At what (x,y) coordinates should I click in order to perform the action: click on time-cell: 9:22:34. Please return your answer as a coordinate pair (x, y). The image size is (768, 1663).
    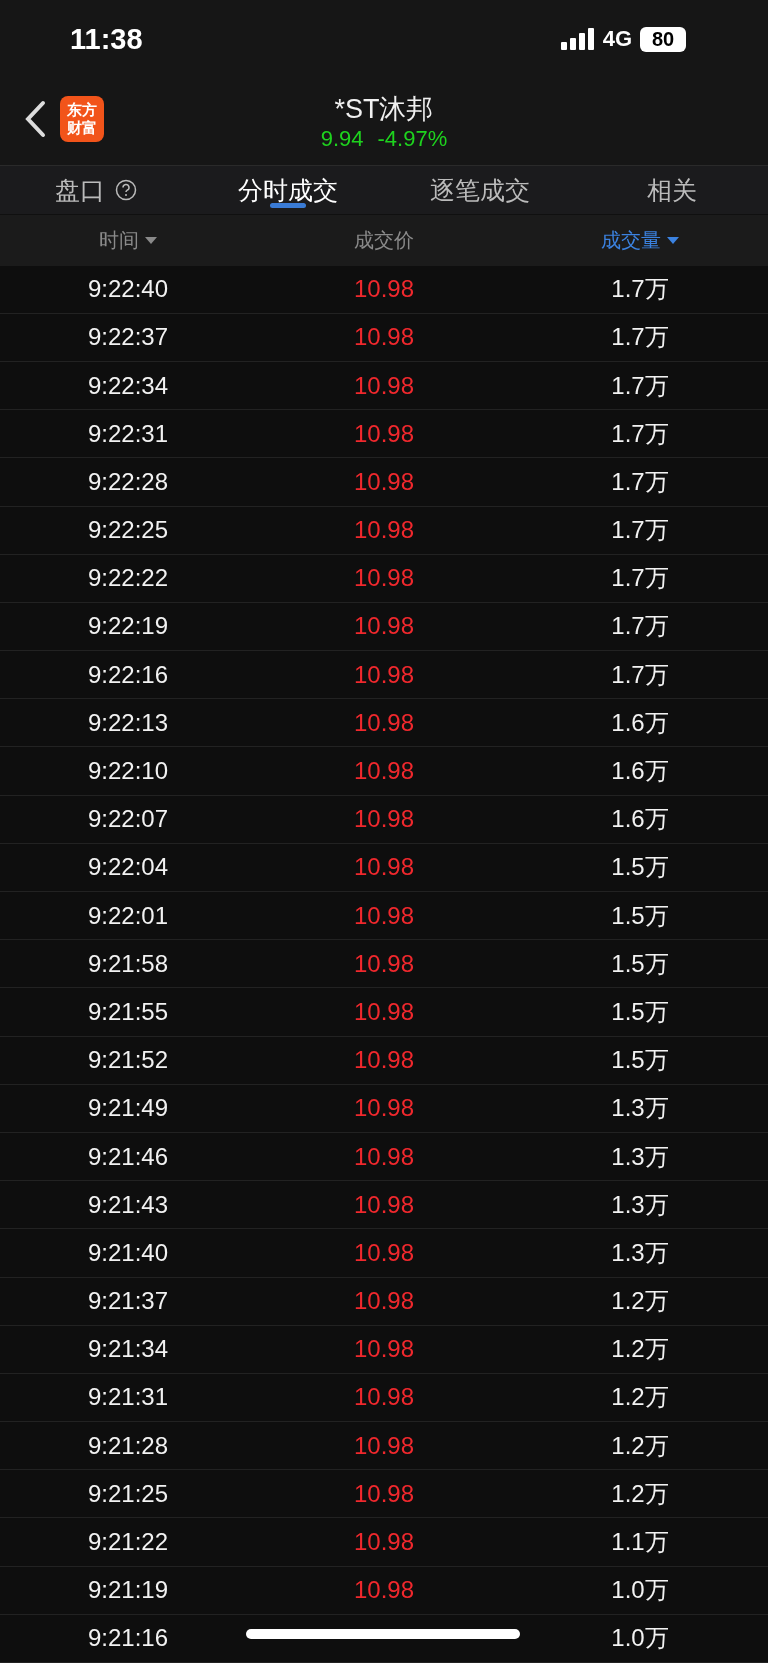
    Looking at the image, I should click on (128, 385).